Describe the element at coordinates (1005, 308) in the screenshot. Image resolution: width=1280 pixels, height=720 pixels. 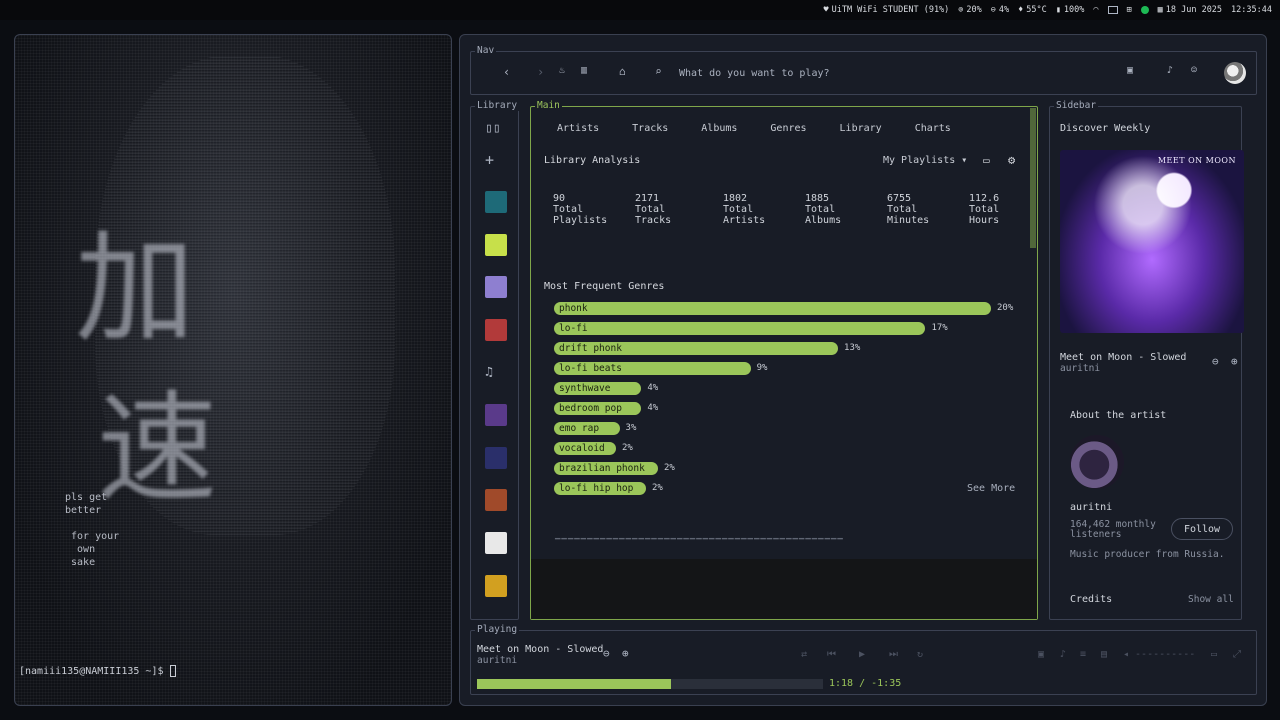
I see `genre-percentage: 20%` at that location.